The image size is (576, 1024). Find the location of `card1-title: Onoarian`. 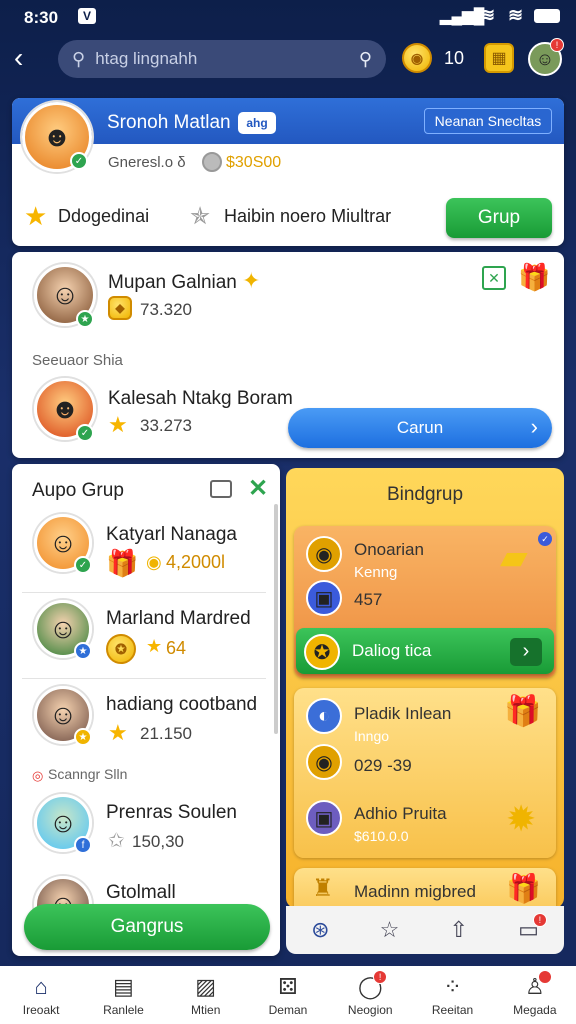

card1-title: Onoarian is located at coordinates (389, 549).